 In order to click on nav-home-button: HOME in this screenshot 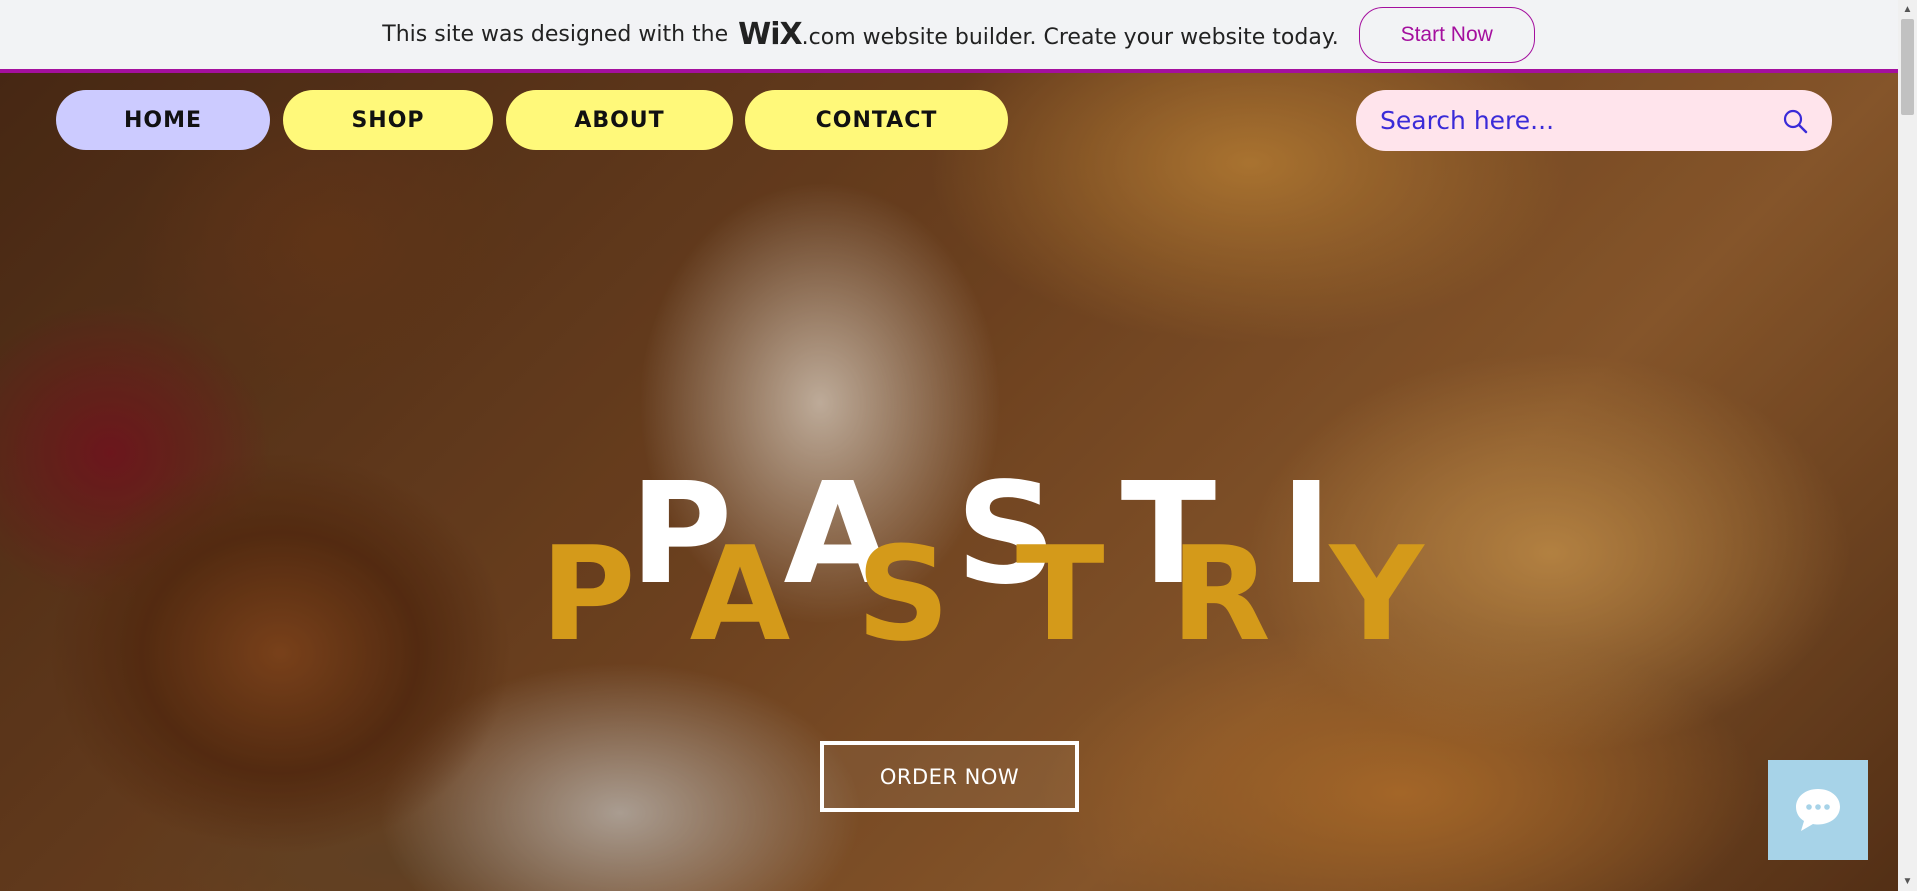, I will do `click(163, 120)`.